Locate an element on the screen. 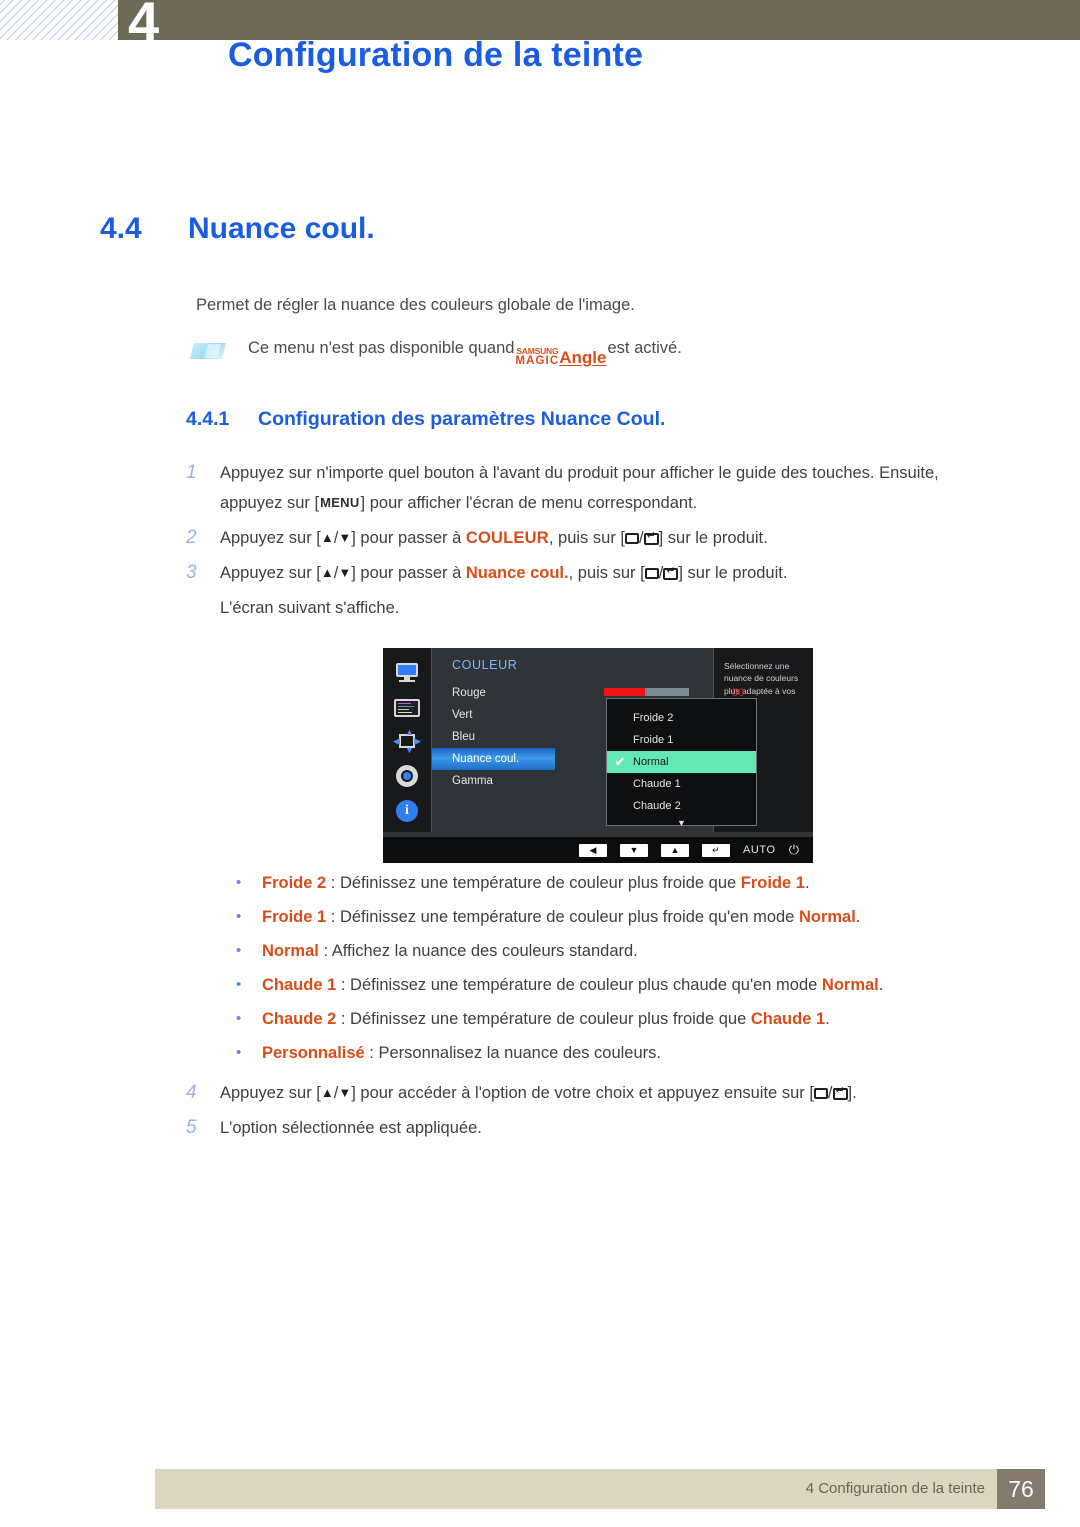 The width and height of the screenshot is (1080, 1527). decorative-hatch-pattern is located at coordinates (59, 20).